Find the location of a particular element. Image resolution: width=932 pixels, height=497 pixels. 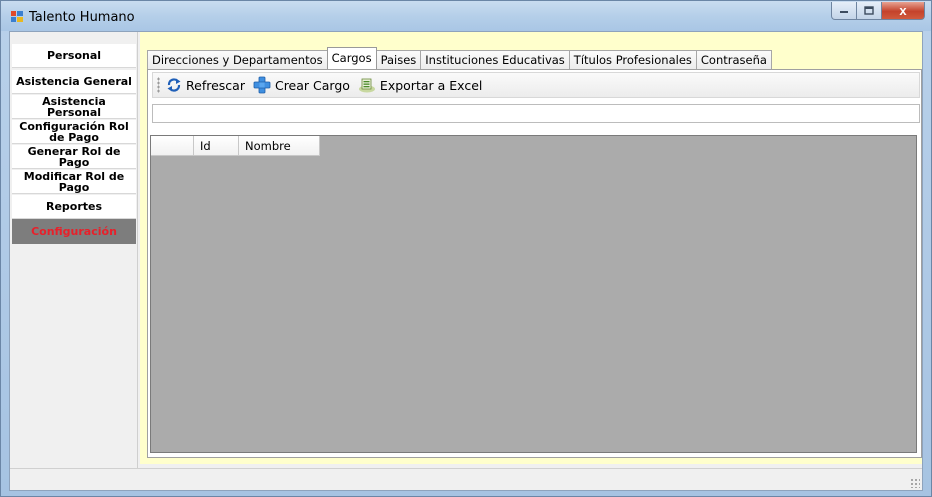

row-header-column is located at coordinates (172, 146).